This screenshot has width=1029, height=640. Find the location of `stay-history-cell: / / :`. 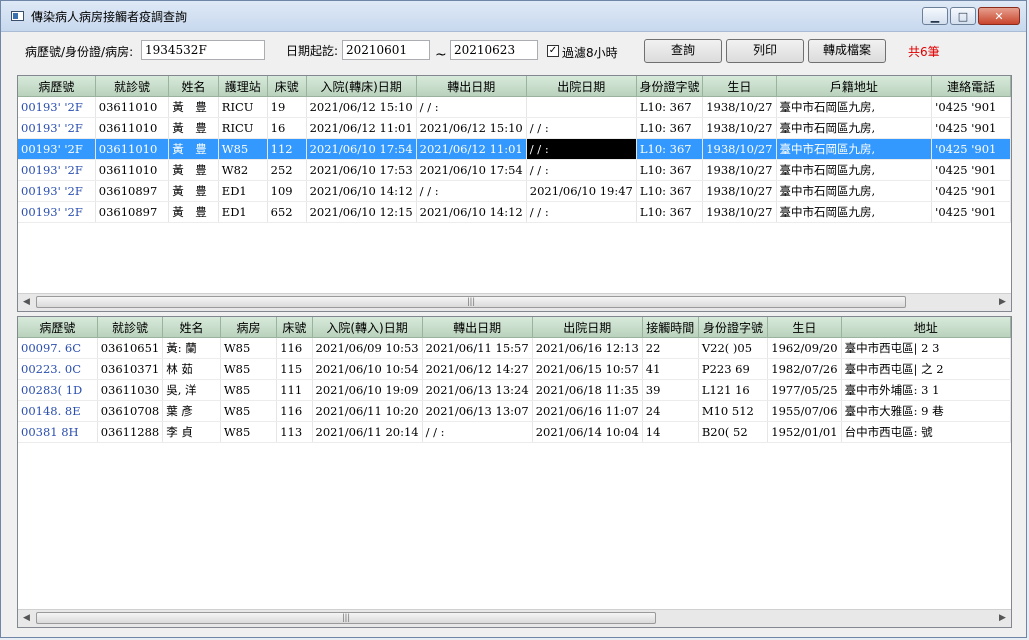

stay-history-cell: / / : is located at coordinates (581, 128).